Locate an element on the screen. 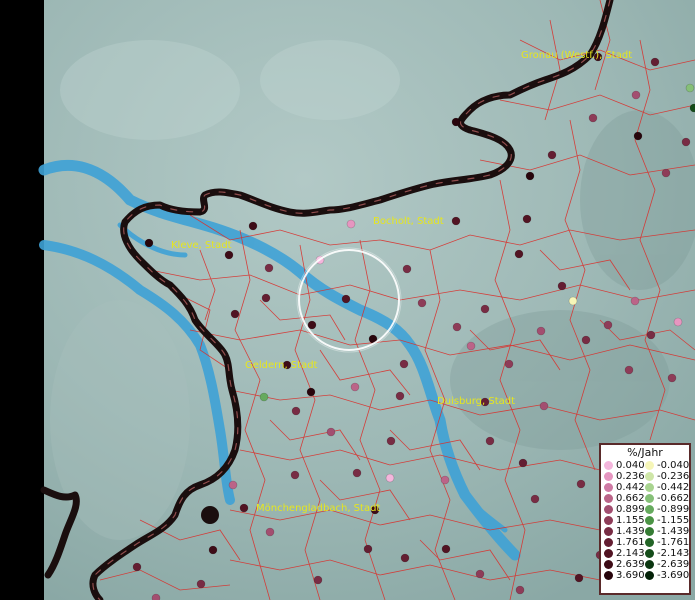 This screenshot has height=600, width=695. legend-row: -3.690 is located at coordinates (667, 575).